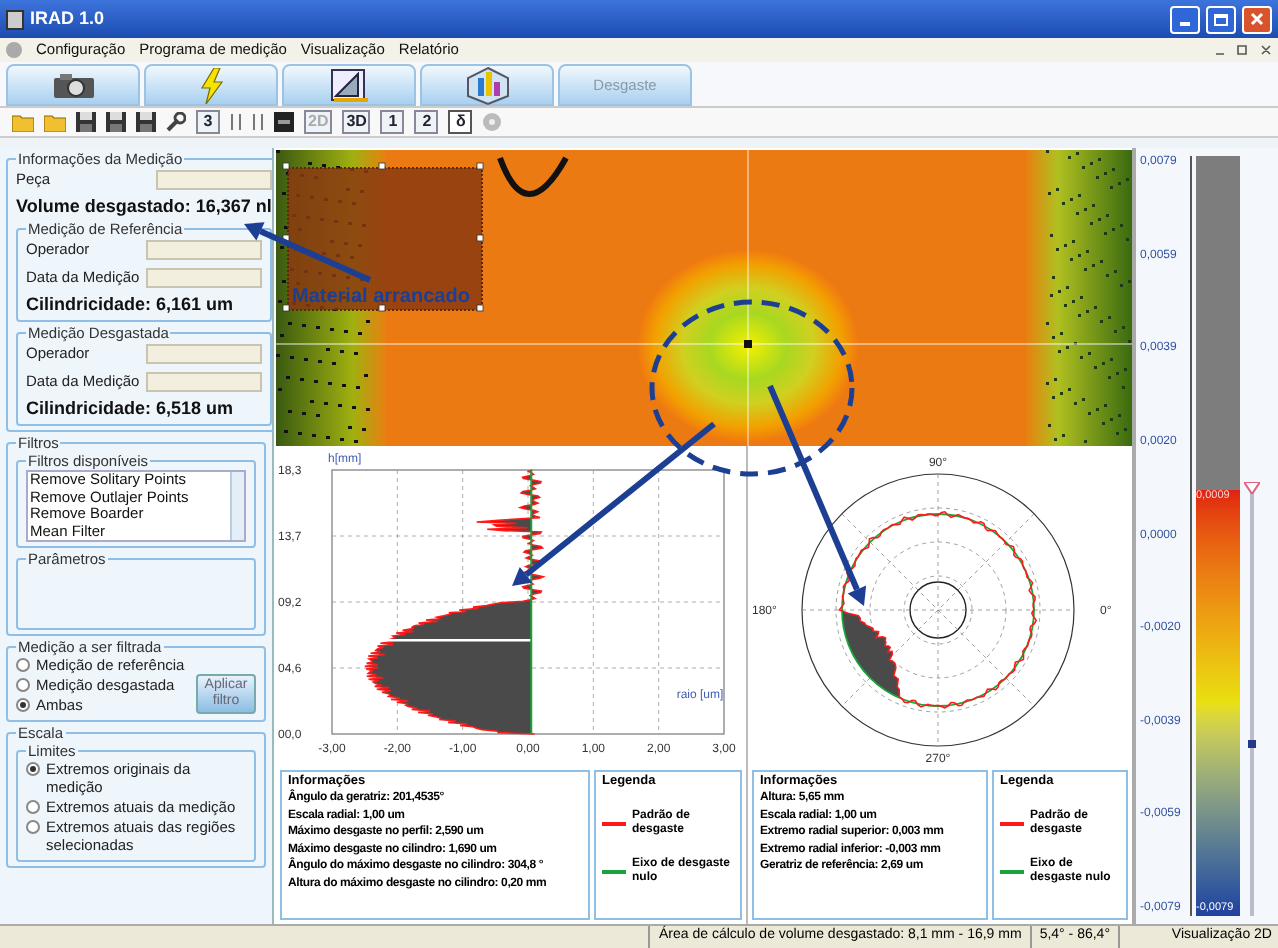 Image resolution: width=1278 pixels, height=948 pixels. I want to click on toolbar-button: 3D, so click(356, 122).